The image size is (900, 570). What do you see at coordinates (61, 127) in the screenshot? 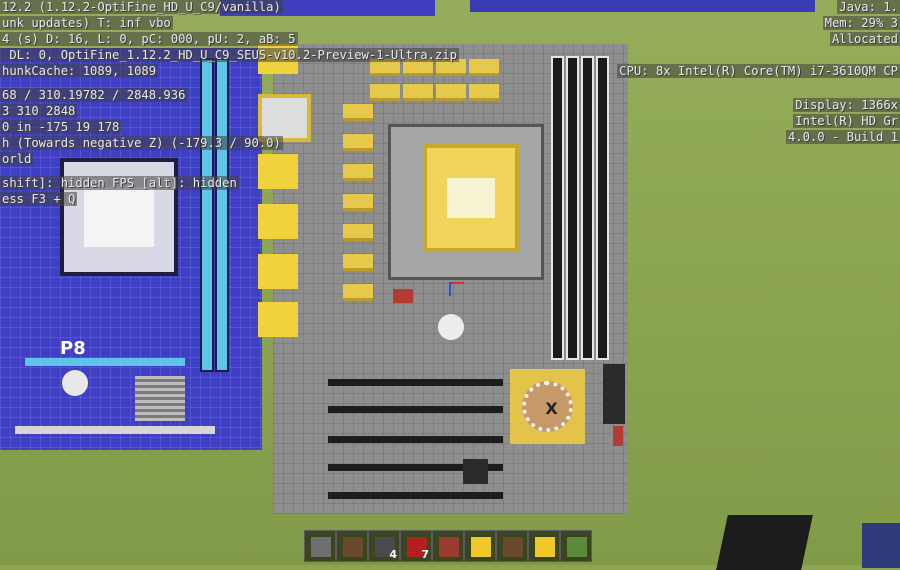
I see `debug-line: 0 in -175 19 178` at bounding box center [61, 127].